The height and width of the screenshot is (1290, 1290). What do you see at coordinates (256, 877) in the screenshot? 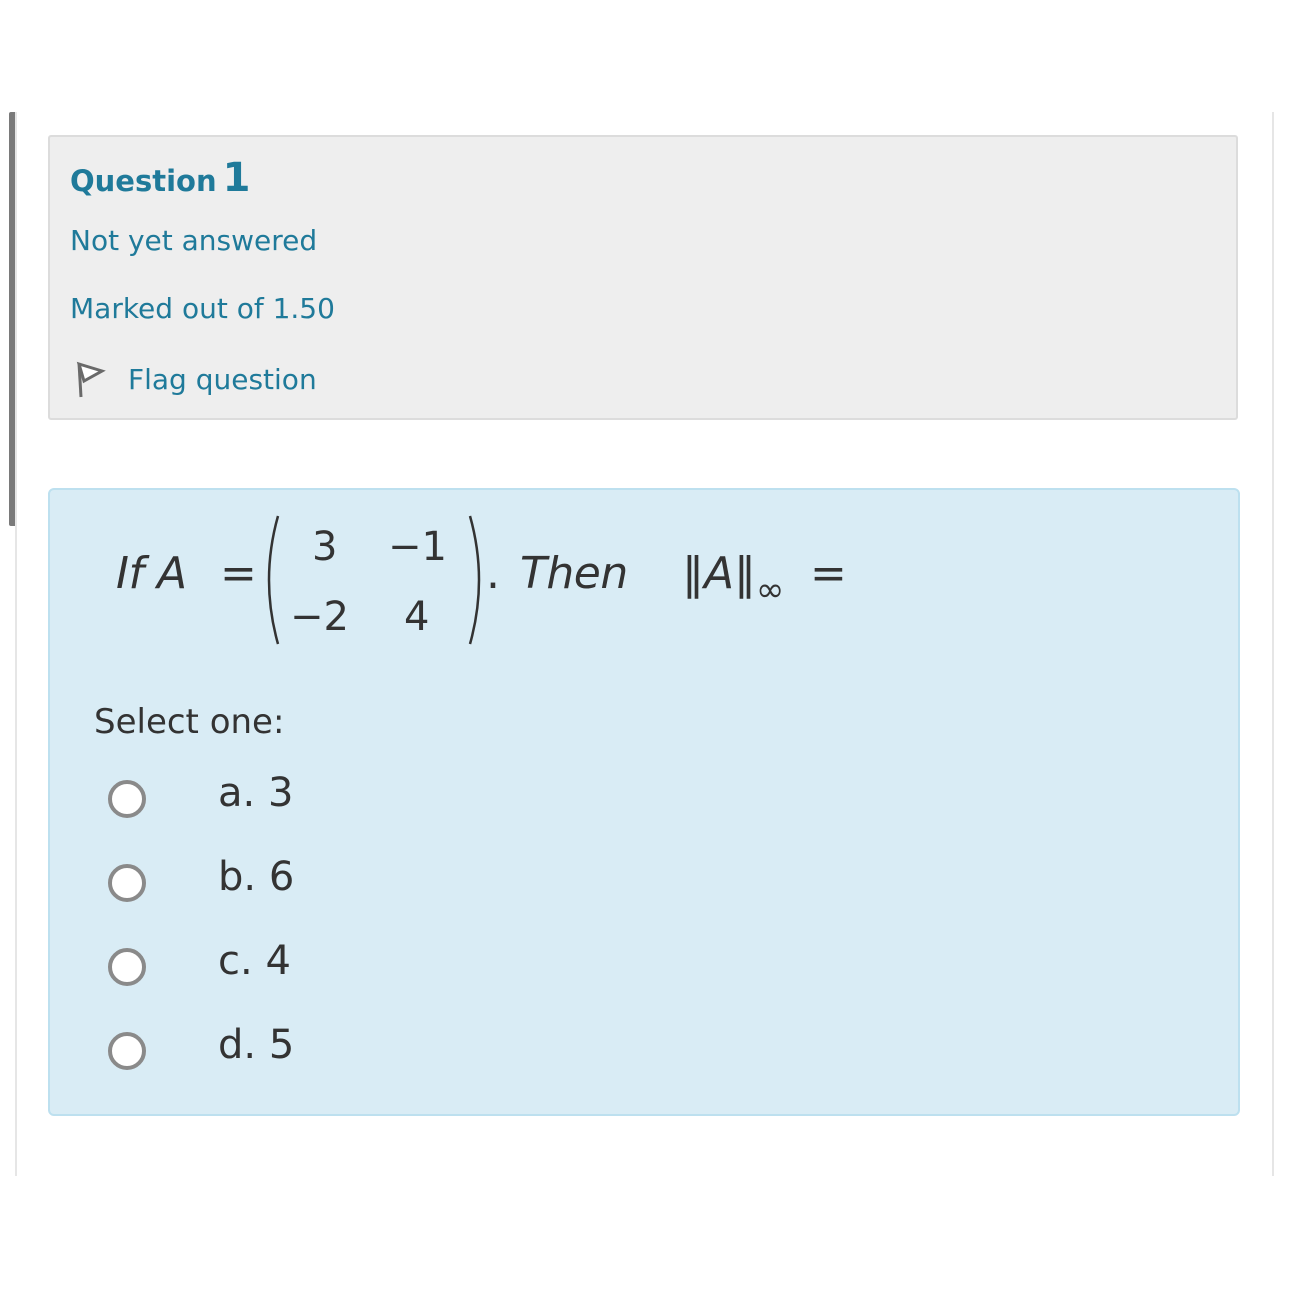
I see `option-label: b. 6` at bounding box center [256, 877].